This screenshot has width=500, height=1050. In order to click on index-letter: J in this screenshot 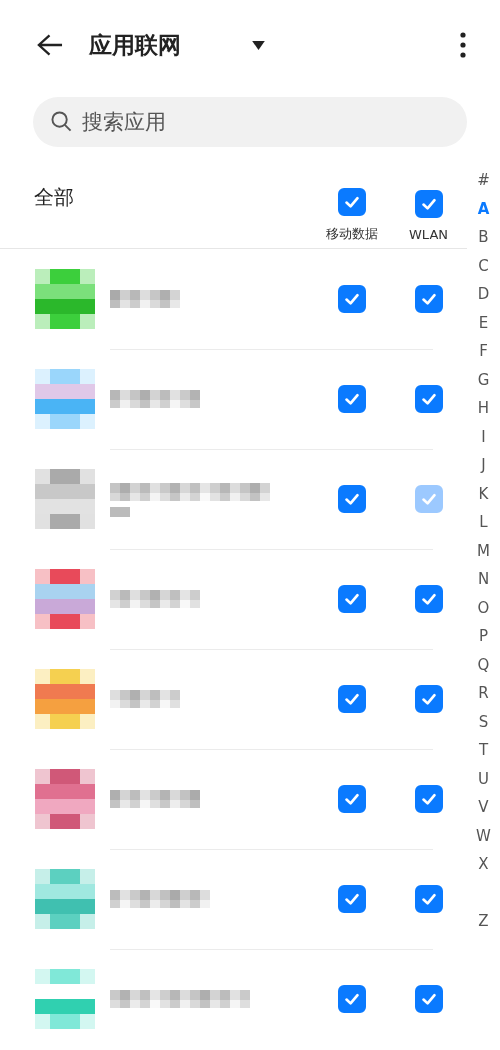, I will do `click(483, 465)`.